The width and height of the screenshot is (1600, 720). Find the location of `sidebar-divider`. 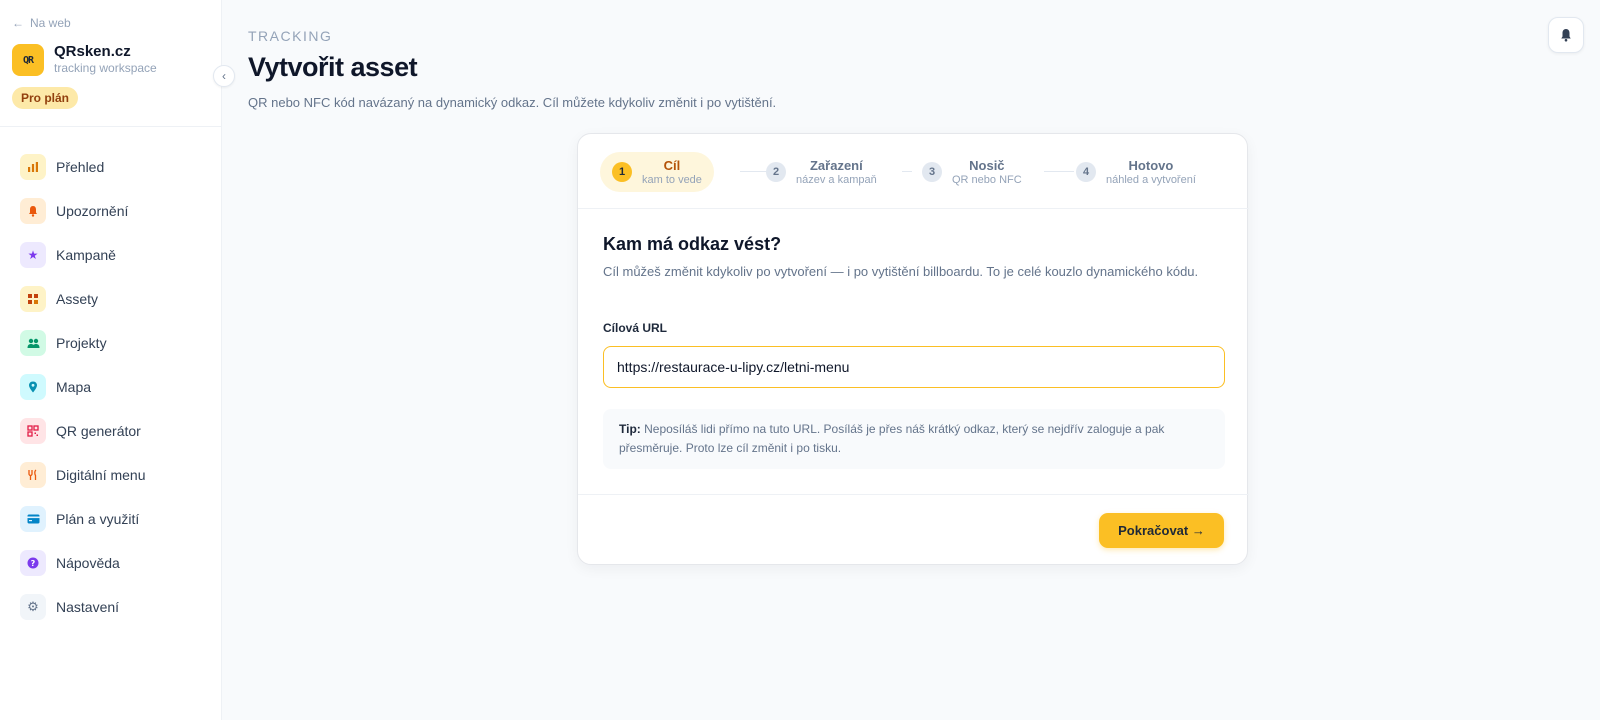

sidebar-divider is located at coordinates (111, 126).